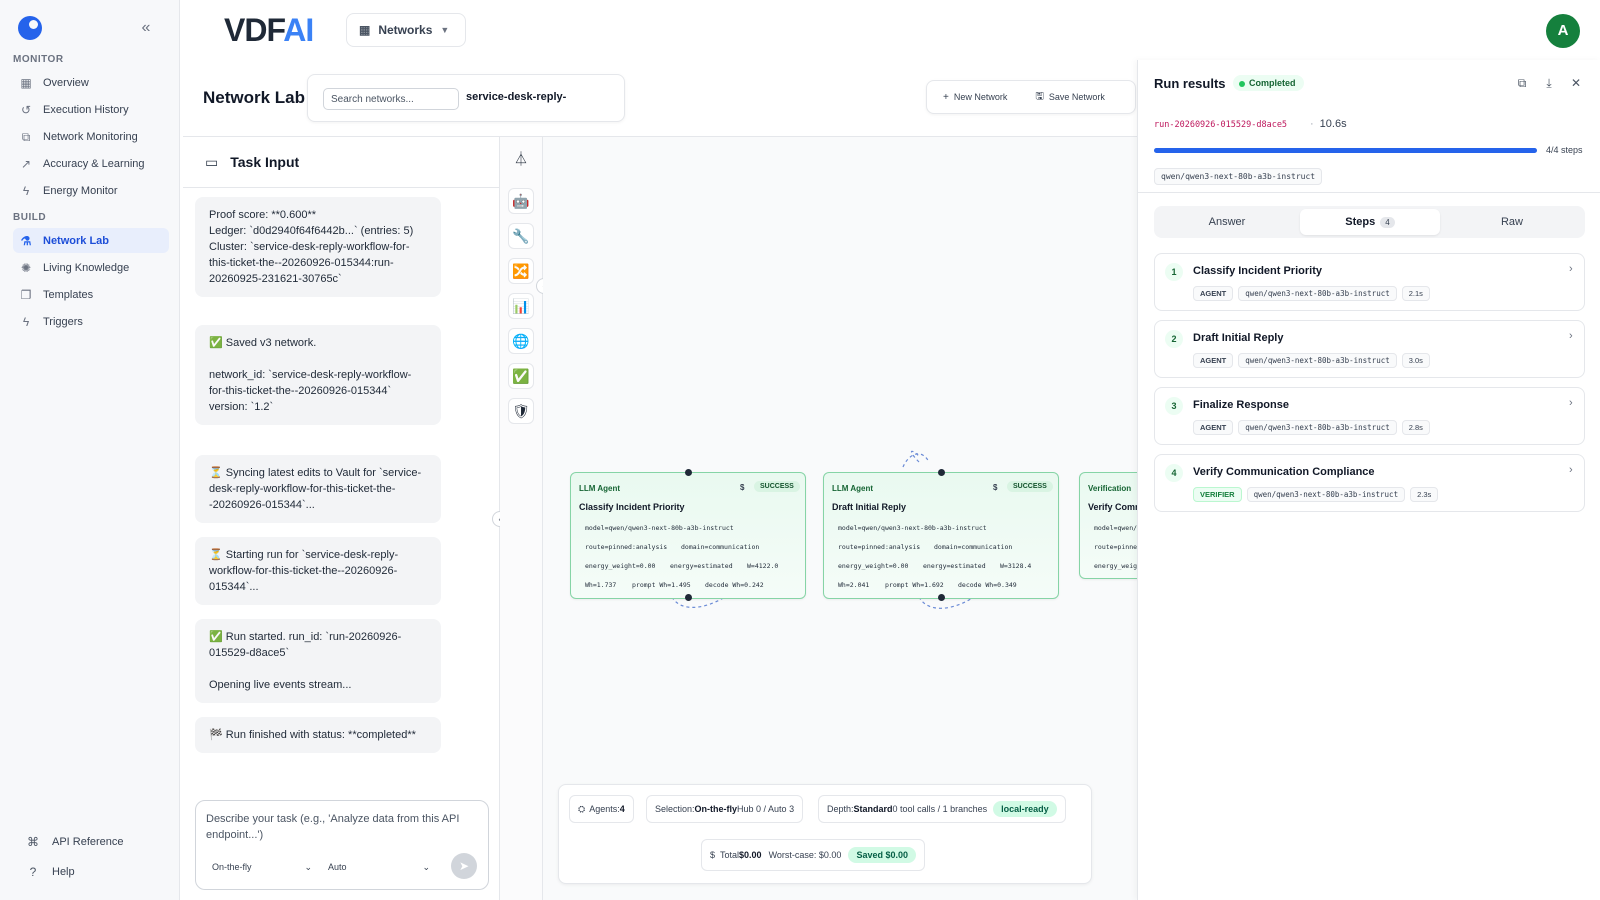  What do you see at coordinates (379, 867) in the screenshot?
I see `model-select: Auto ⌄` at bounding box center [379, 867].